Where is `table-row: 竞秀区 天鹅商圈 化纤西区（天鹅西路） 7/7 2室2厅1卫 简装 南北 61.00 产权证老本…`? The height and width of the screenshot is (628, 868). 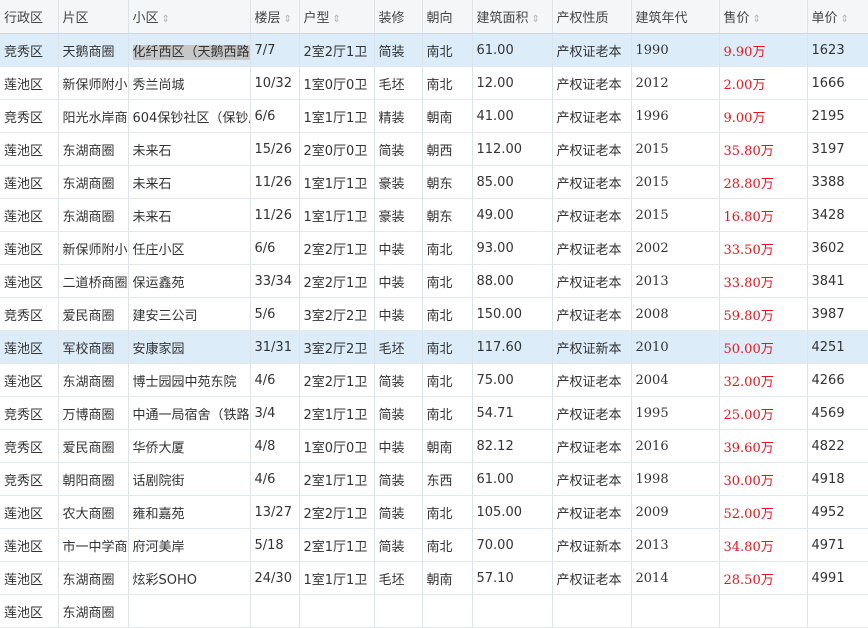 table-row: 竞秀区 天鹅商圈 化纤西区（天鹅西路） 7/7 2室2厅1卫 简装 南北 61.00 产权证老本… is located at coordinates (434, 50).